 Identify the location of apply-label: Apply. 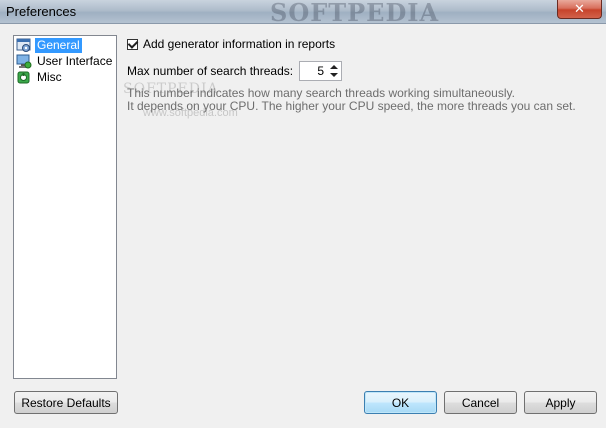
(560, 402).